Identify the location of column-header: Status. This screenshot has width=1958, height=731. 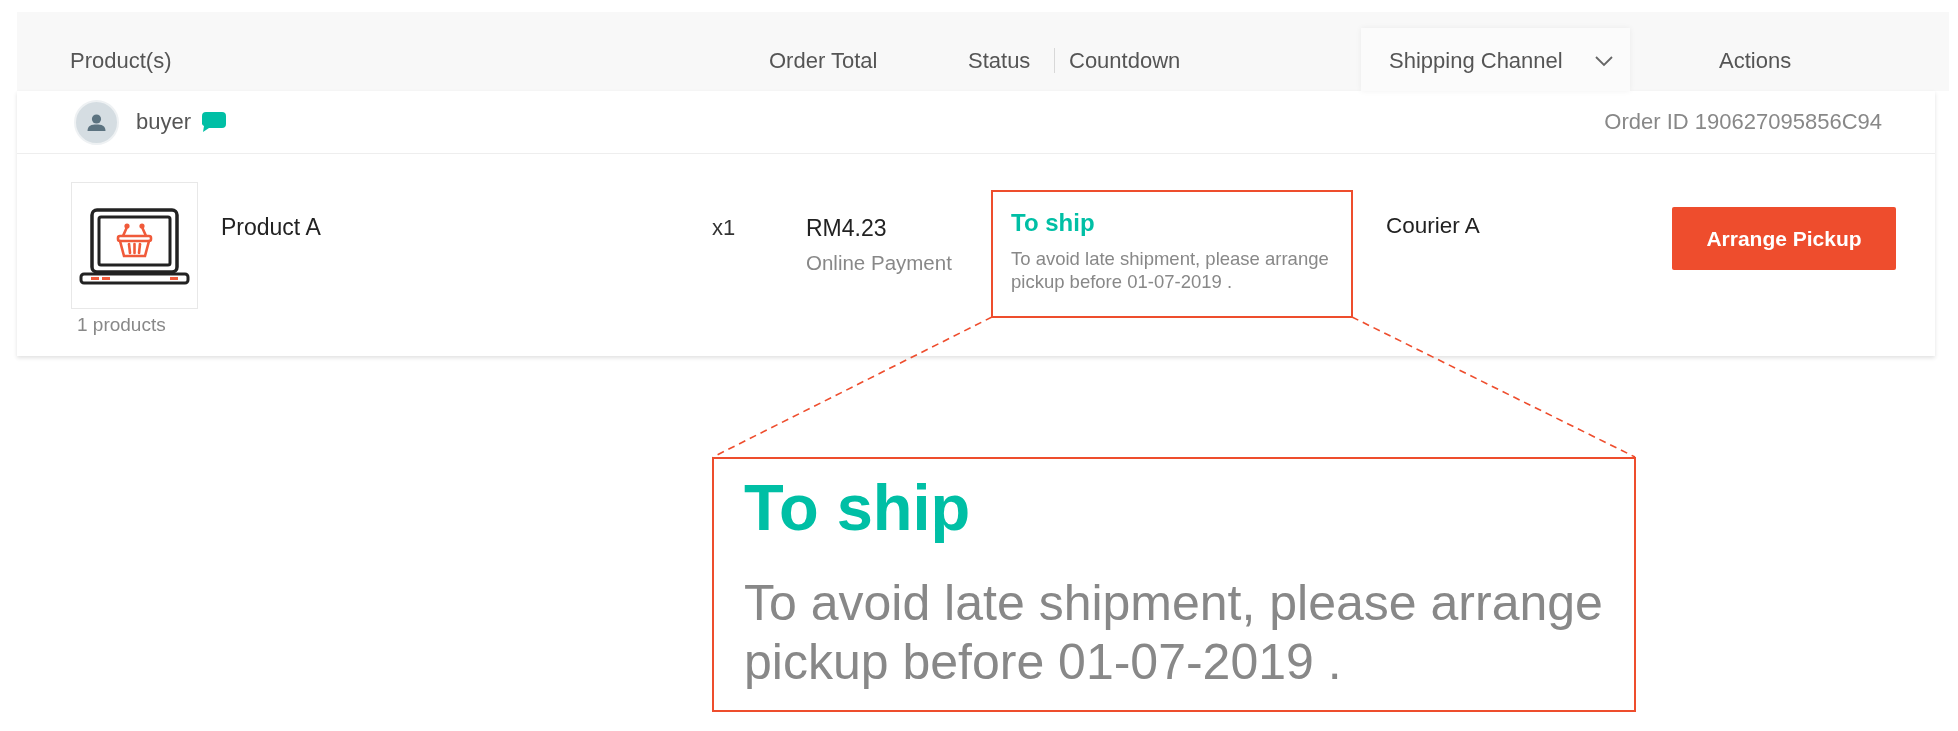
(999, 60).